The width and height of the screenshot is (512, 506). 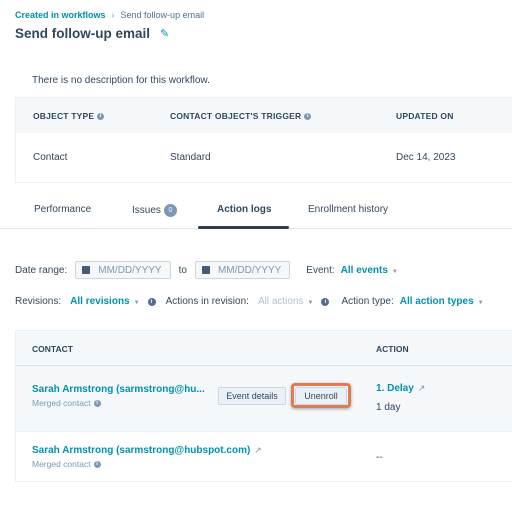 I want to click on event-dropdown-value: All events, so click(x=364, y=270).